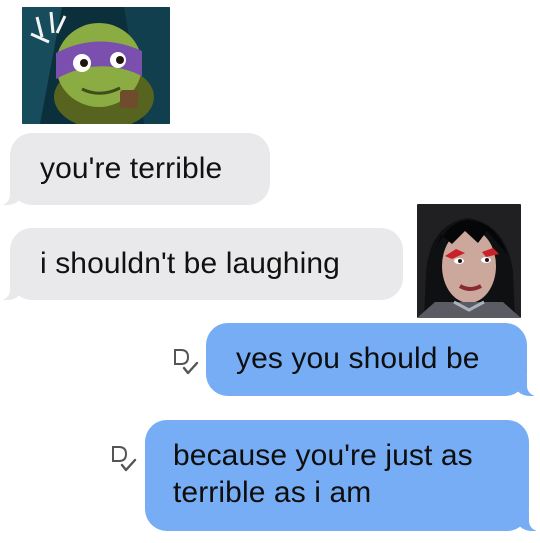 The height and width of the screenshot is (543, 540). Describe the element at coordinates (190, 263) in the screenshot. I see `message-text: i shouldn't be laughing` at that location.